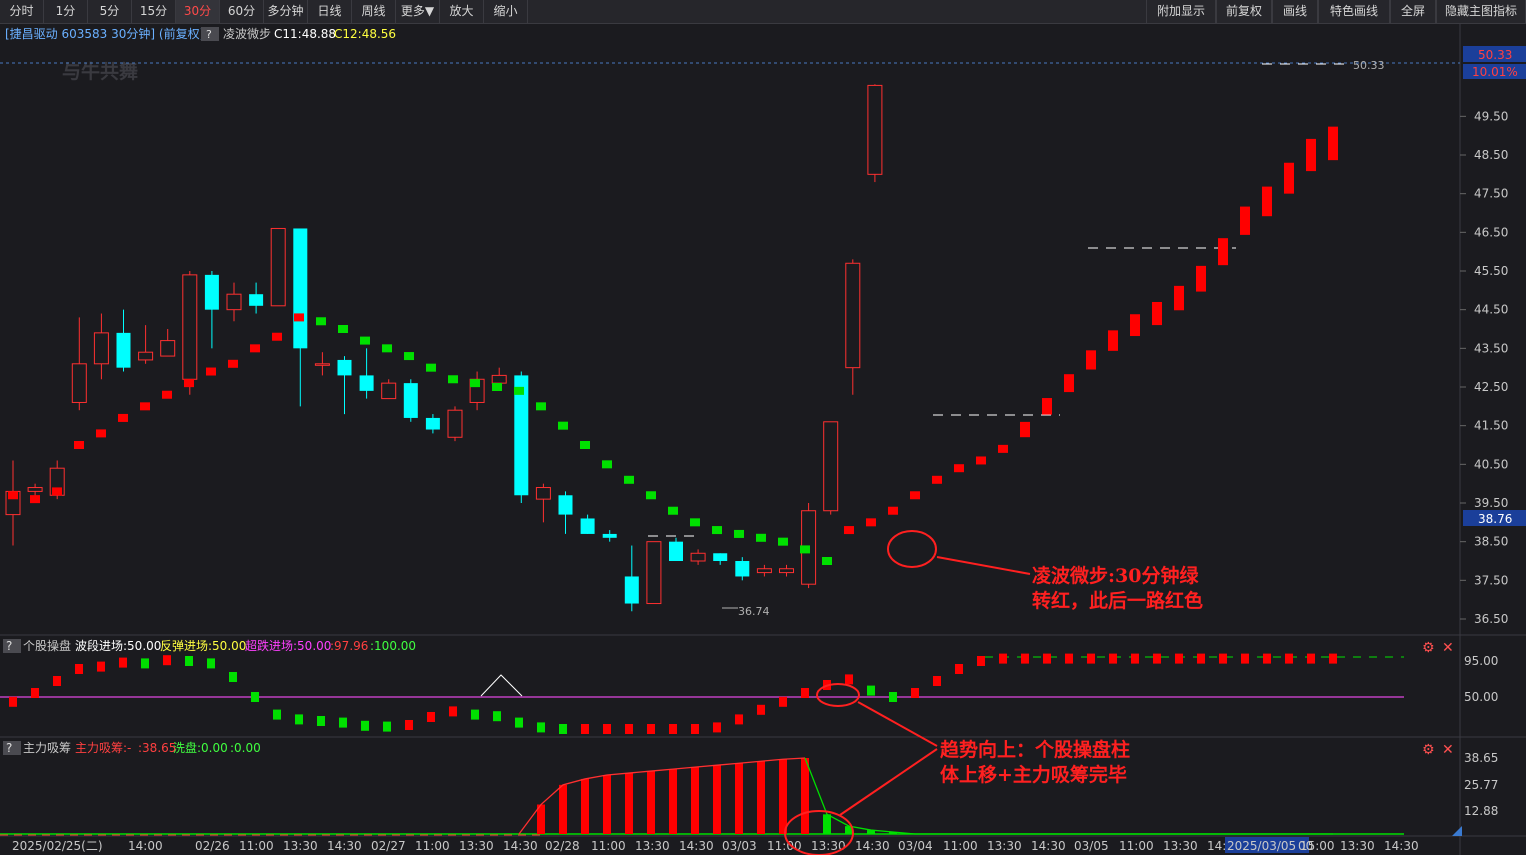  What do you see at coordinates (1481, 811) in the screenshot?
I see `sub2-axis-label: 12.88` at bounding box center [1481, 811].